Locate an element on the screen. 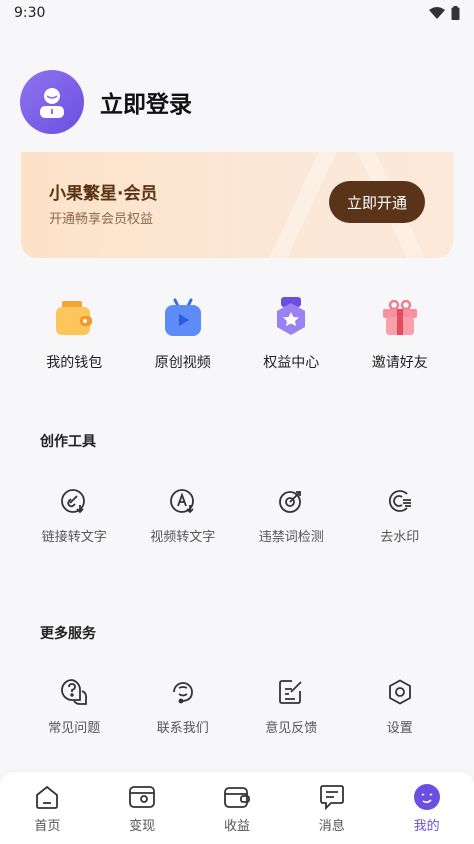  feedback-icon is located at coordinates (291, 692).